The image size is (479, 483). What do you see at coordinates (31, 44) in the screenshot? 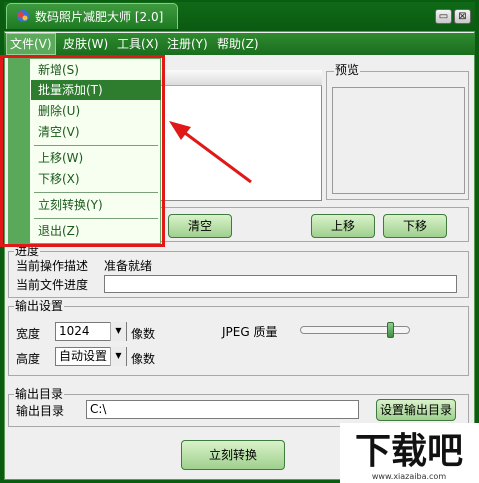
I see `menu-file: 文件(V)` at bounding box center [31, 44].